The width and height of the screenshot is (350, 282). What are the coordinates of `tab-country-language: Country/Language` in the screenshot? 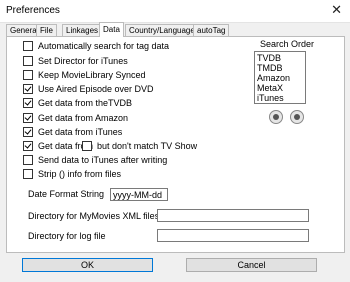 It's located at (162, 30).